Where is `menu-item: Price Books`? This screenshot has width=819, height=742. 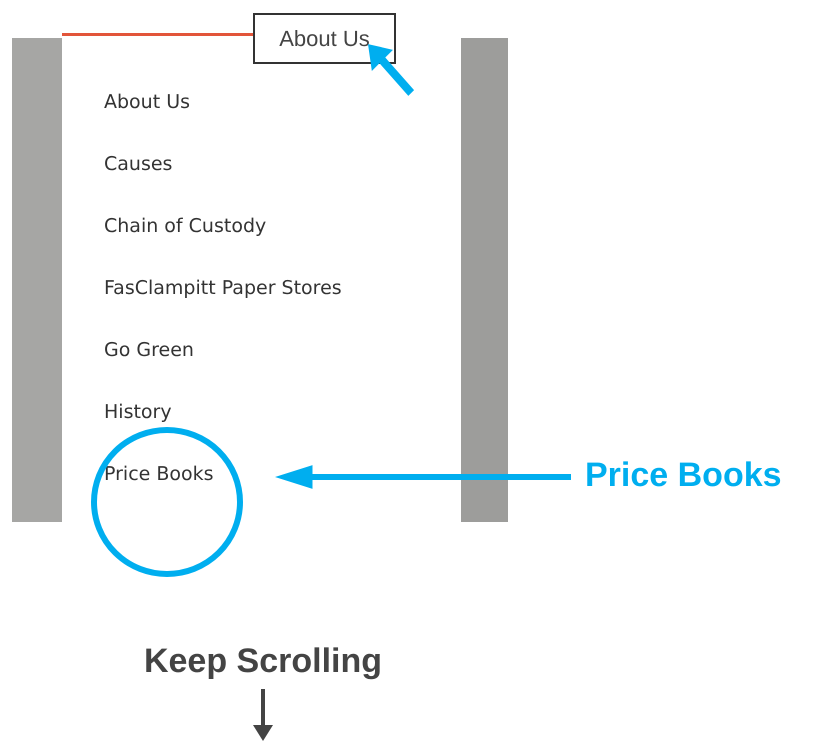 menu-item: Price Books is located at coordinates (159, 474).